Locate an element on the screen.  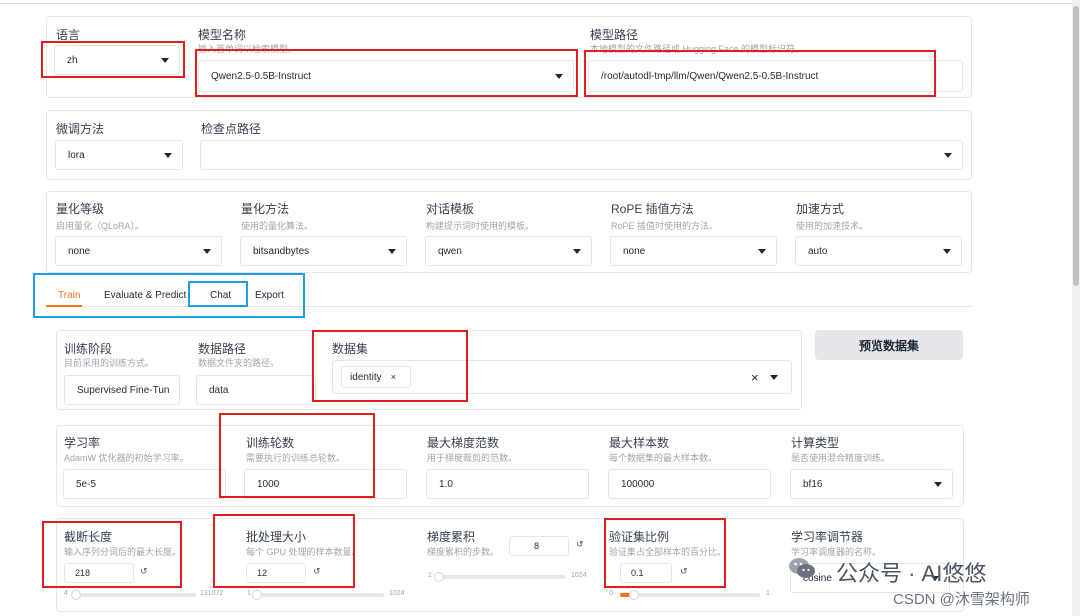
val-size-reset-icon: ↺ is located at coordinates (684, 571).